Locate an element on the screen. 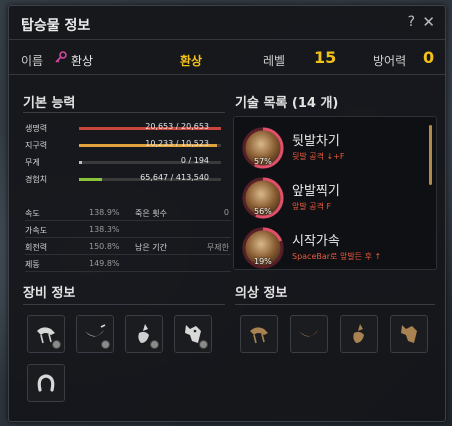 This screenshot has width=452, height=426. skill-item: 19% 시작가속 SpaceBar로 앞발든 후 ↑ is located at coordinates (329, 246).